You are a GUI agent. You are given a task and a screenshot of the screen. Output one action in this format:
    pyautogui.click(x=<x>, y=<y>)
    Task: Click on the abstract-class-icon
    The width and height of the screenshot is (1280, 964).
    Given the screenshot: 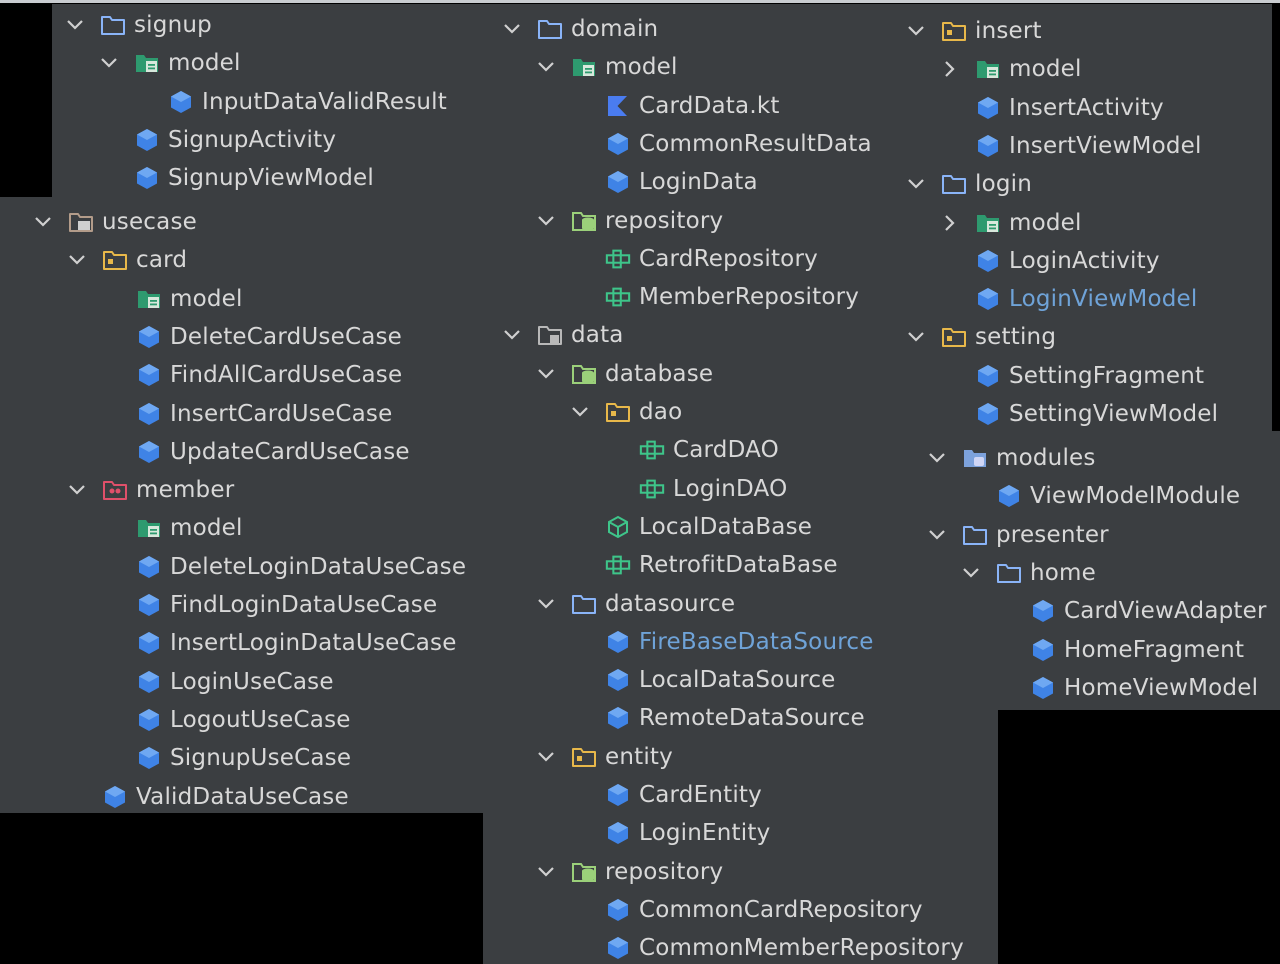 What is the action you would take?
    pyautogui.click(x=618, y=527)
    